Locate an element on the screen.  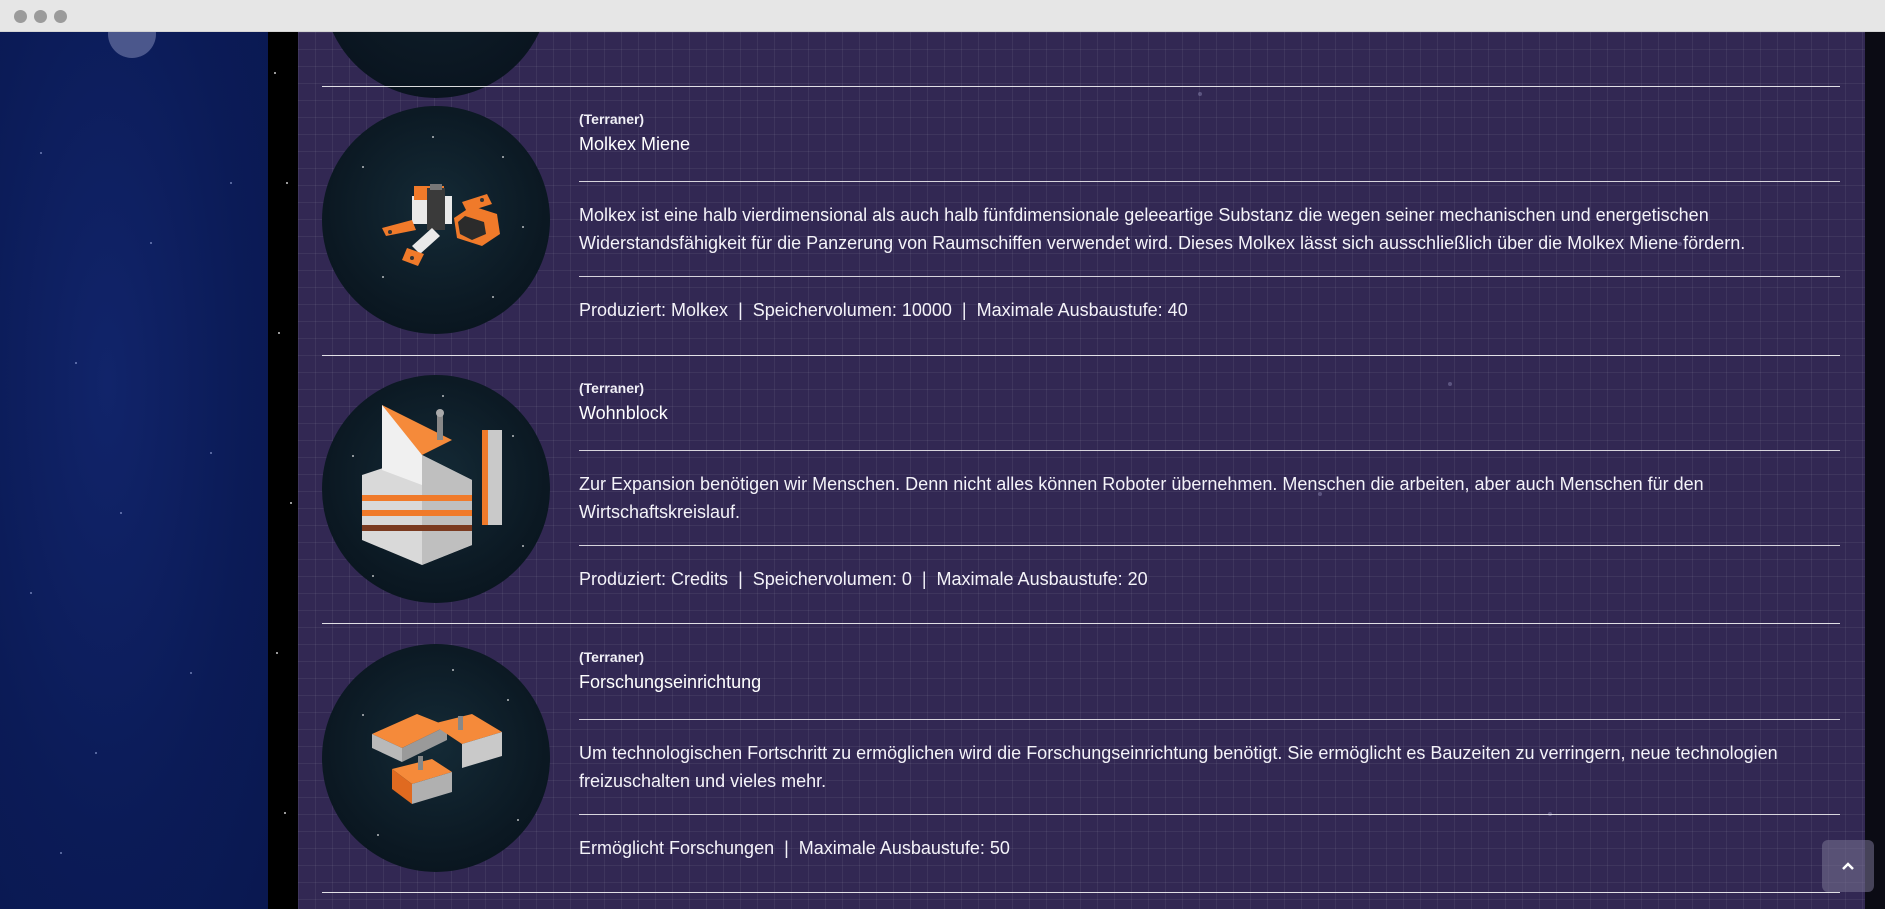
sidebar is located at coordinates (134, 470).